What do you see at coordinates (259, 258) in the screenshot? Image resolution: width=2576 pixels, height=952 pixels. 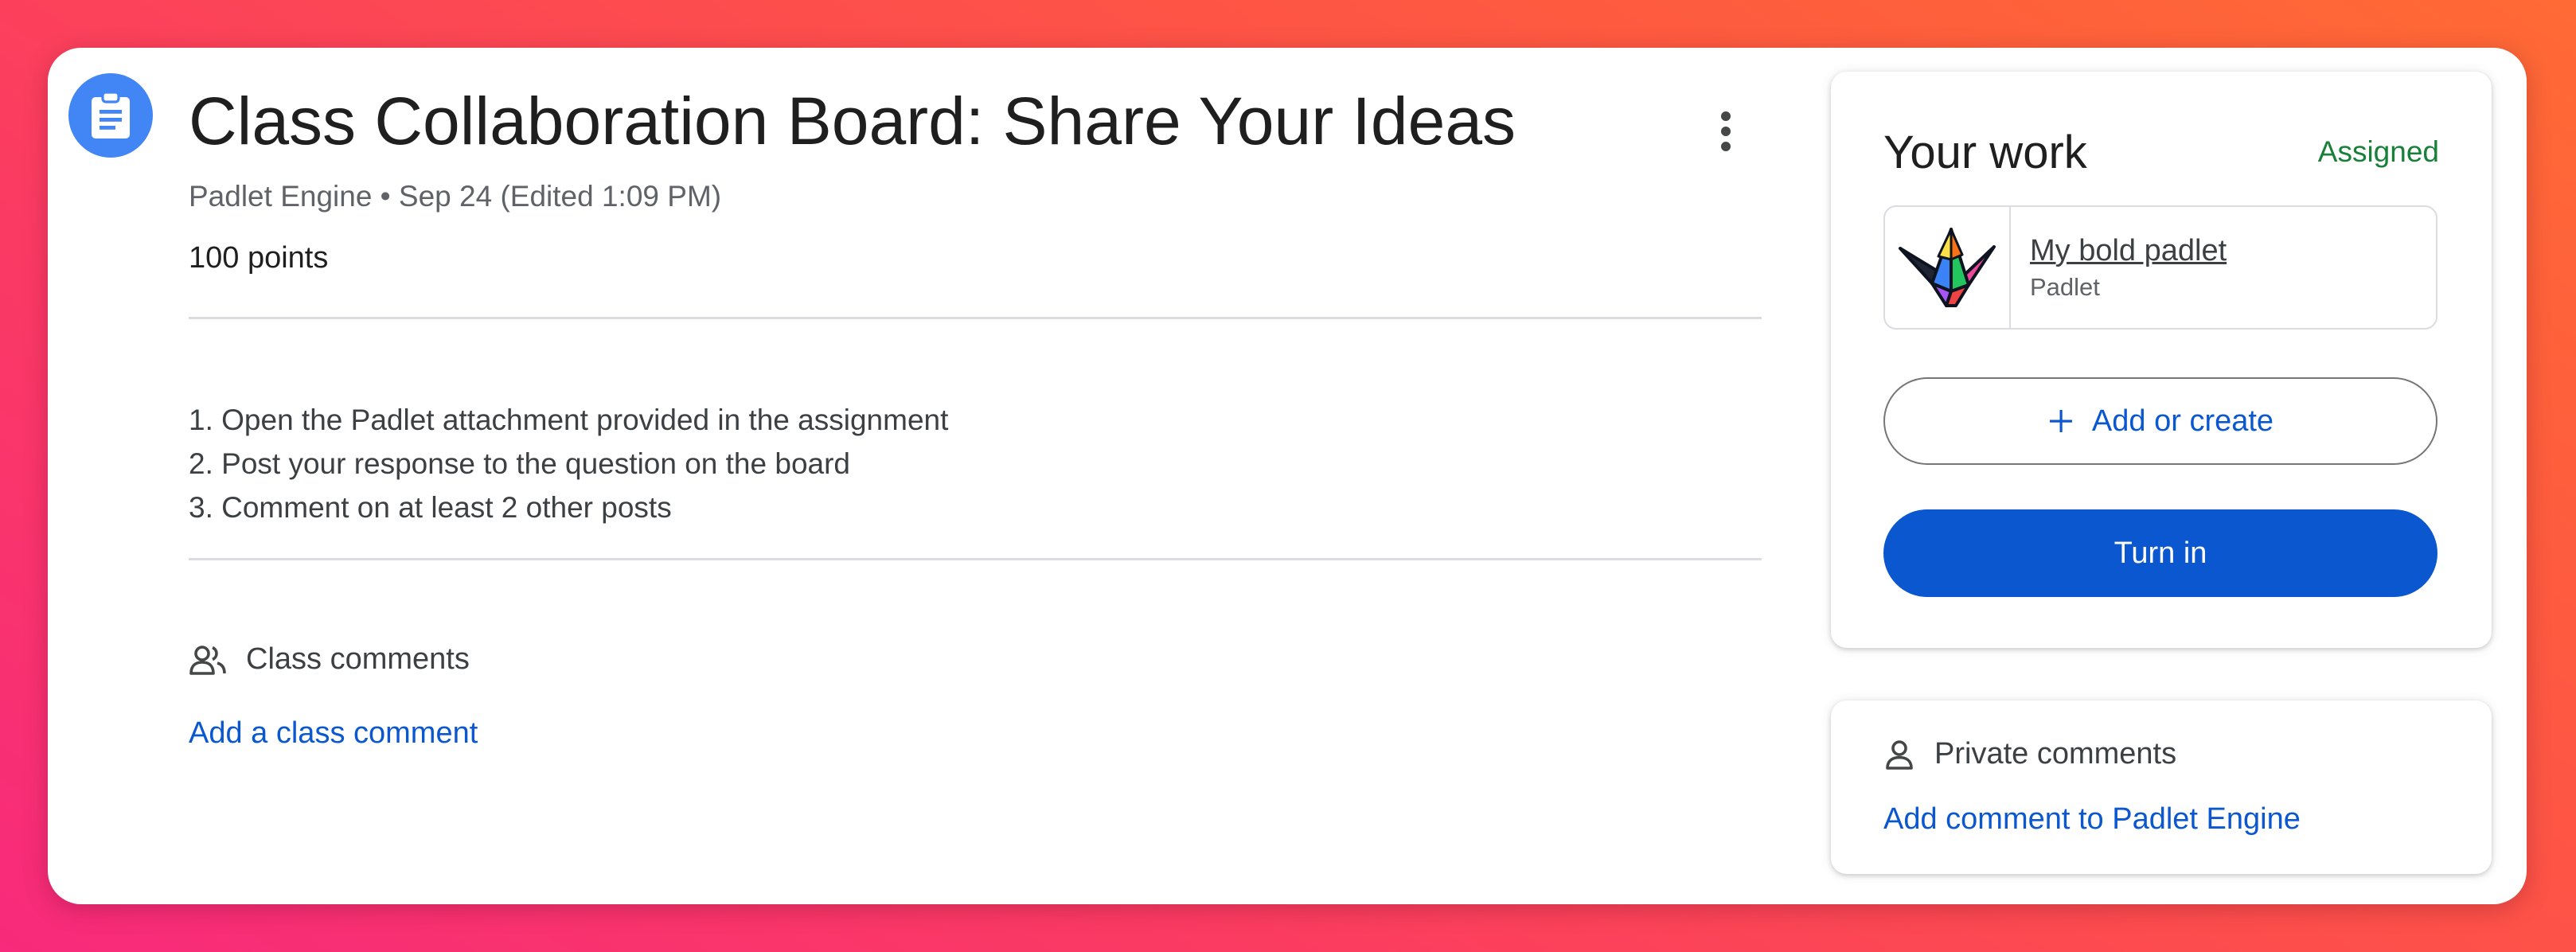 I see `assignment-points: 100 points` at bounding box center [259, 258].